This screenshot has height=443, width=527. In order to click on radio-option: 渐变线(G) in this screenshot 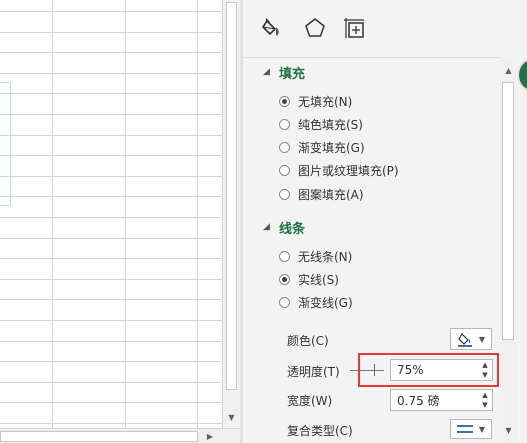, I will do `click(316, 302)`.